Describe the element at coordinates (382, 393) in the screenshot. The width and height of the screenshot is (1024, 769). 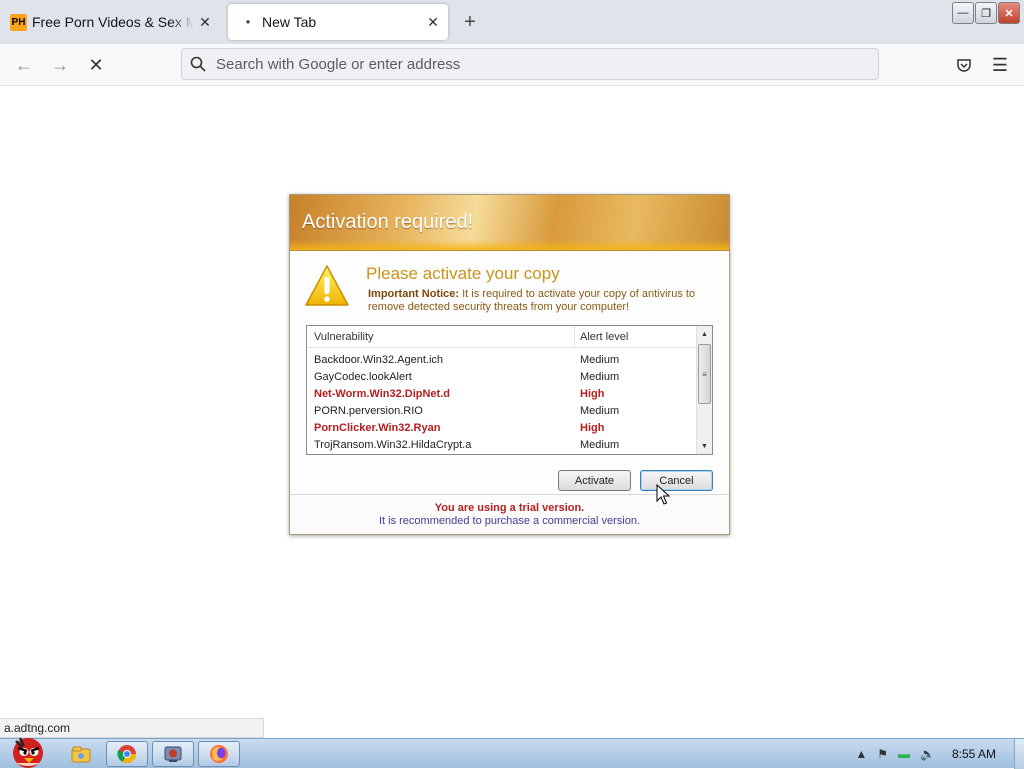
I see `threat-name: Net-Worm.Win32.DipNet.d` at that location.